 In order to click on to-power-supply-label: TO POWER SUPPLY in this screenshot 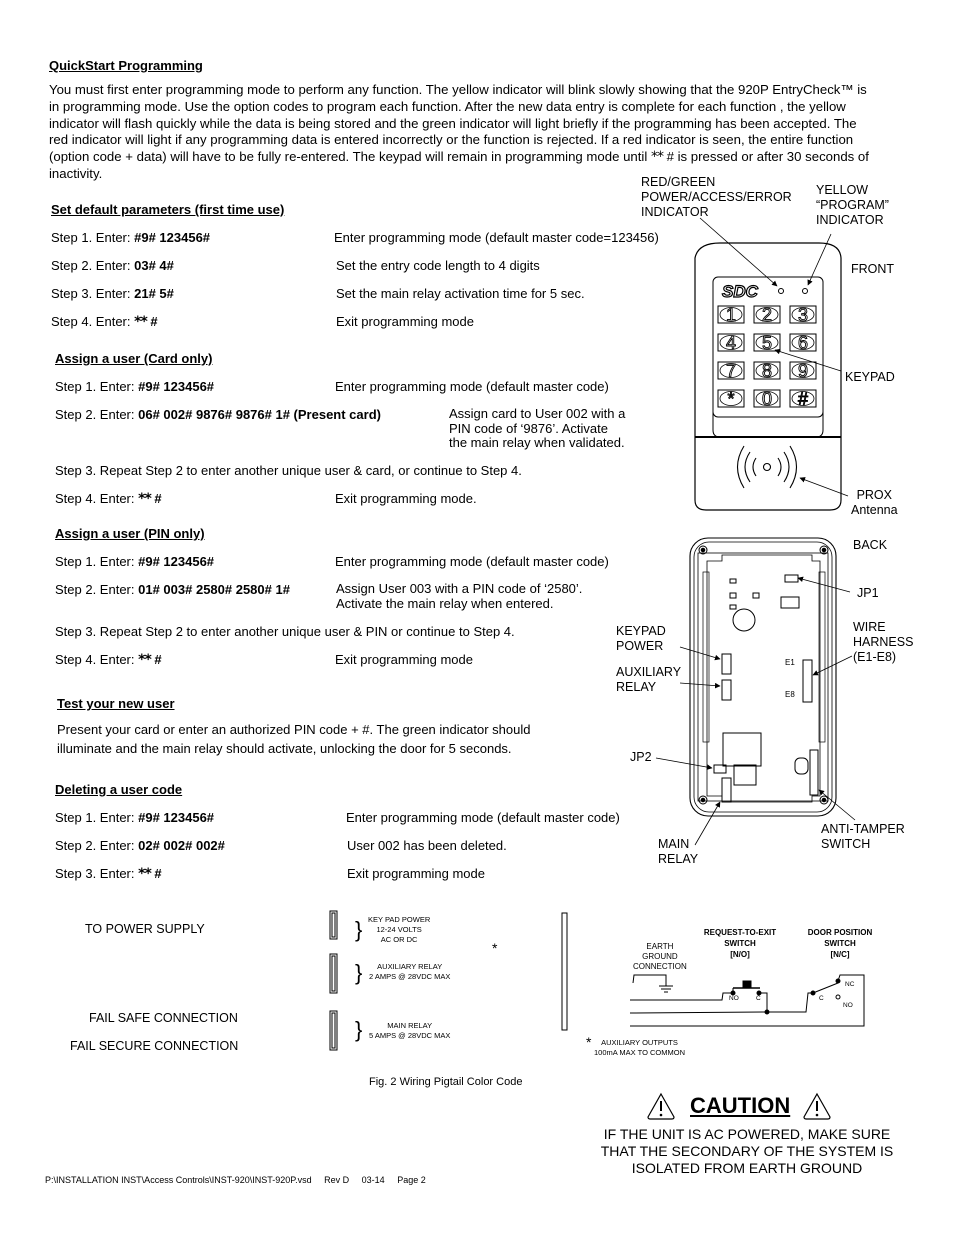, I will do `click(145, 929)`.